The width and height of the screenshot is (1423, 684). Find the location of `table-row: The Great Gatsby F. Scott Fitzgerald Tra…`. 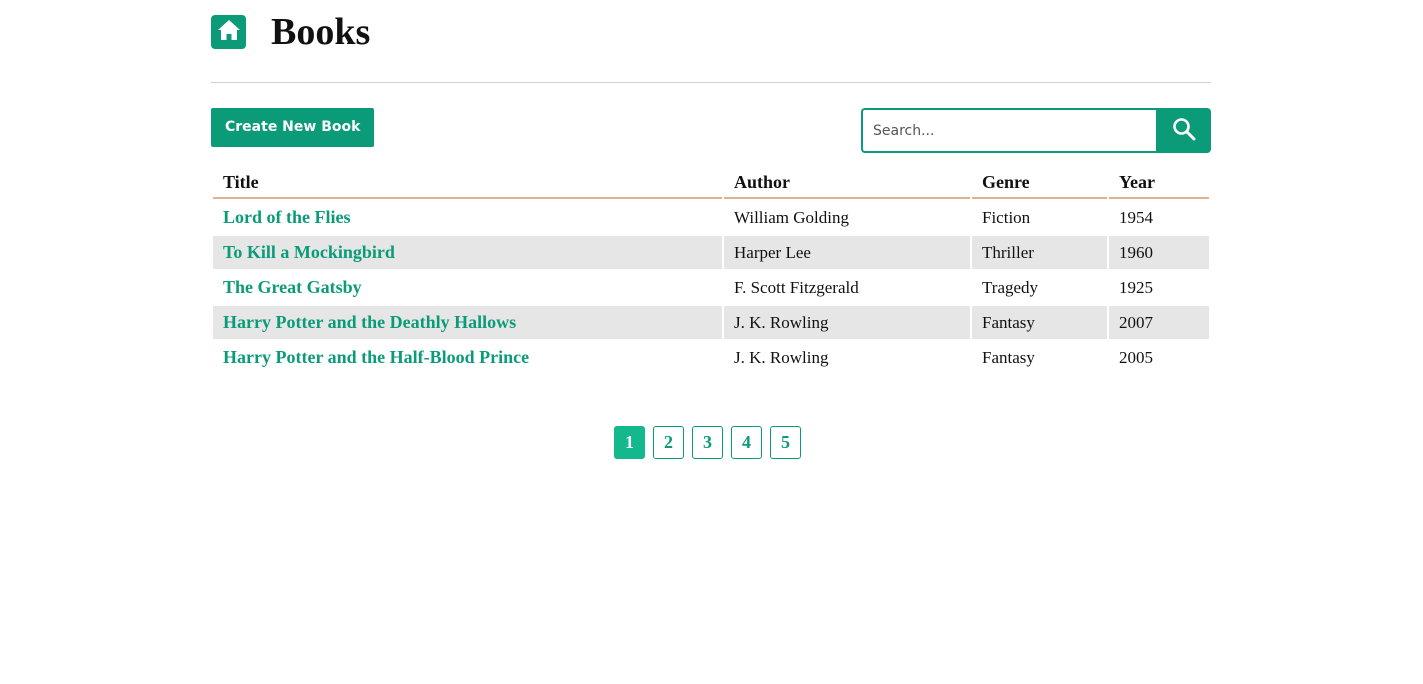

table-row: The Great Gatsby F. Scott Fitzgerald Tra… is located at coordinates (711, 287).